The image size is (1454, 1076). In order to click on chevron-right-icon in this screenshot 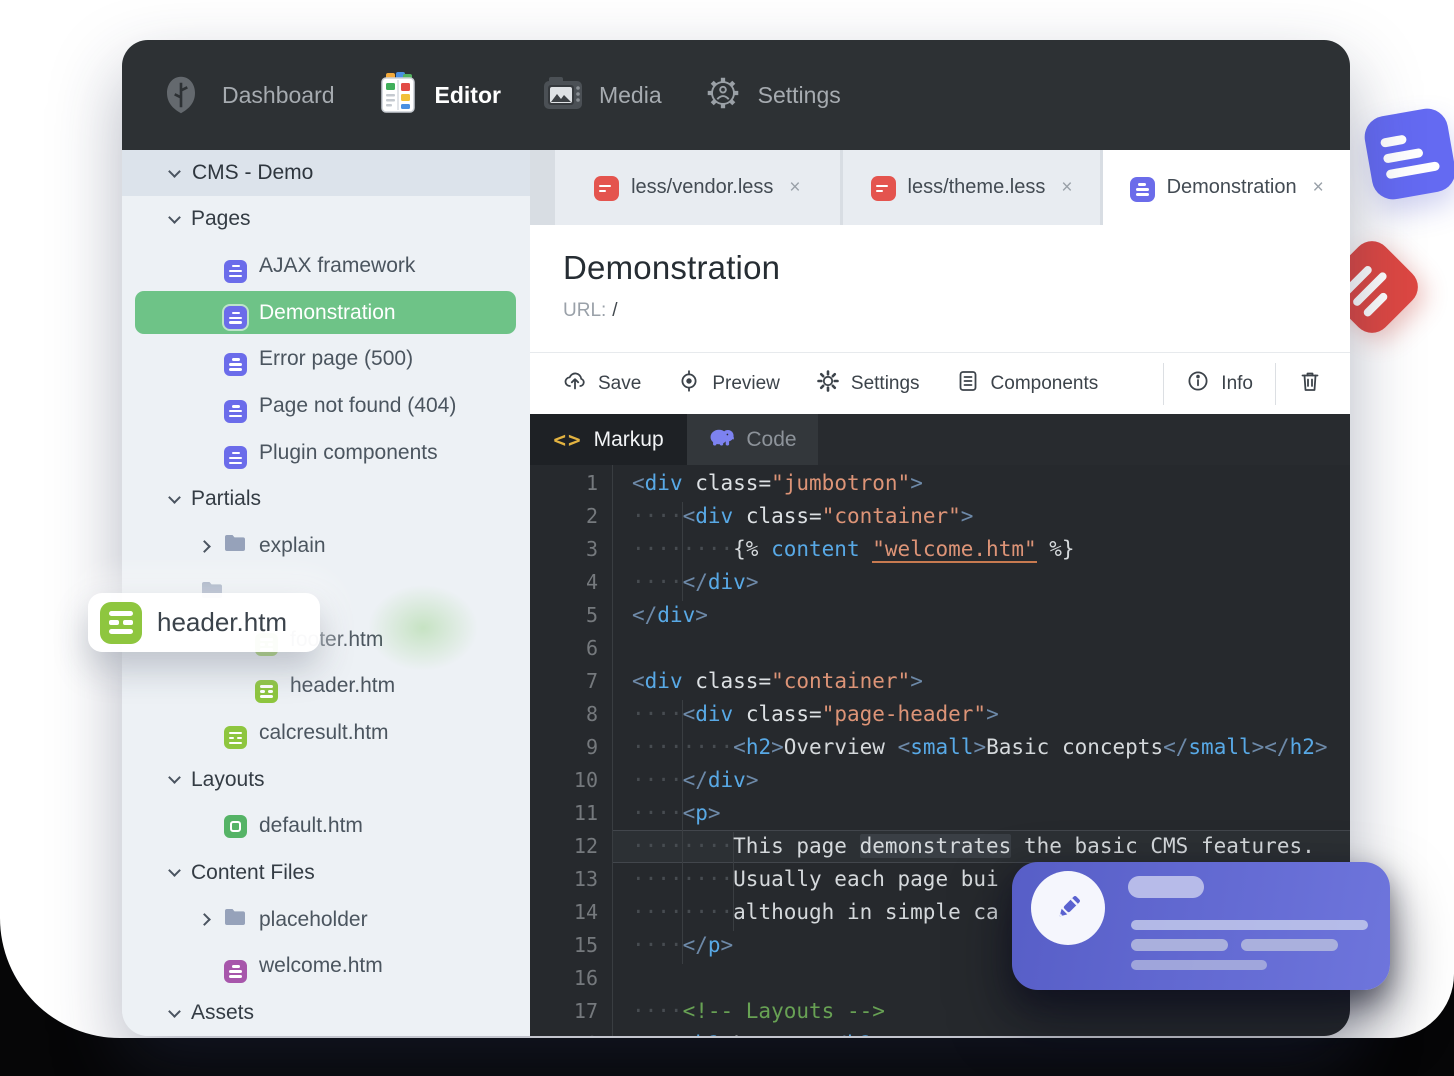, I will do `click(204, 546)`.